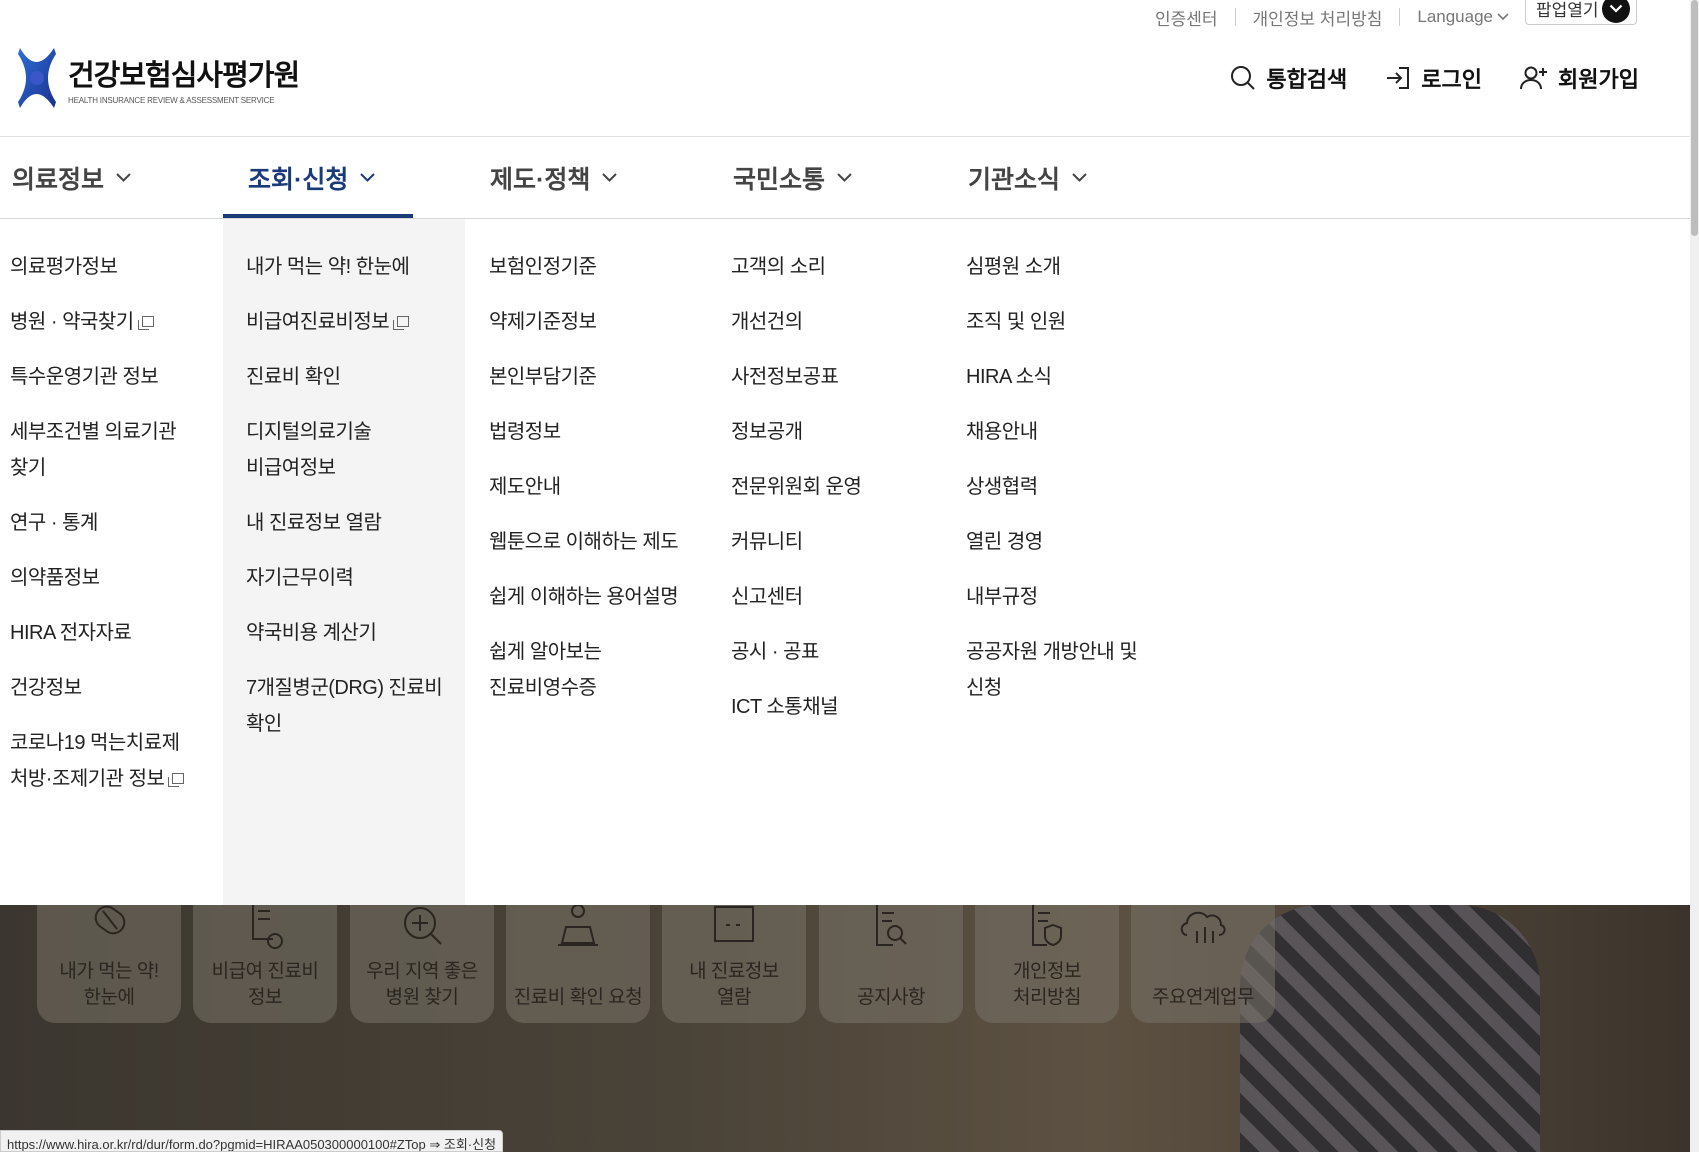 The image size is (1699, 1152). What do you see at coordinates (583, 322) in the screenshot?
I see `menu-item: 약제기준정보` at bounding box center [583, 322].